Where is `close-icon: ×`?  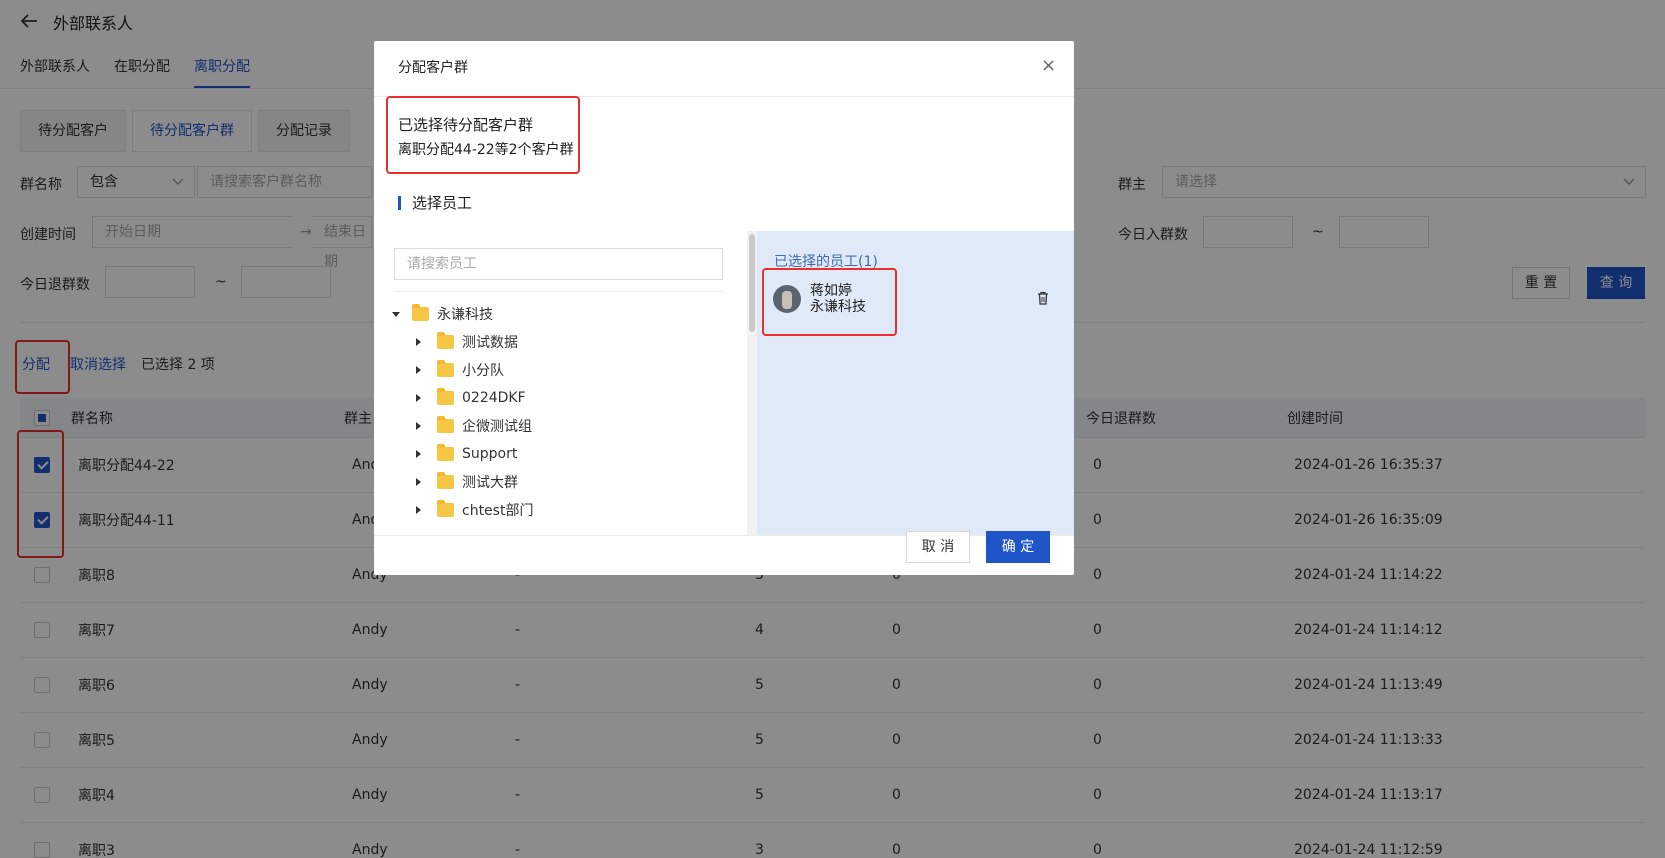
close-icon: × is located at coordinates (1048, 65).